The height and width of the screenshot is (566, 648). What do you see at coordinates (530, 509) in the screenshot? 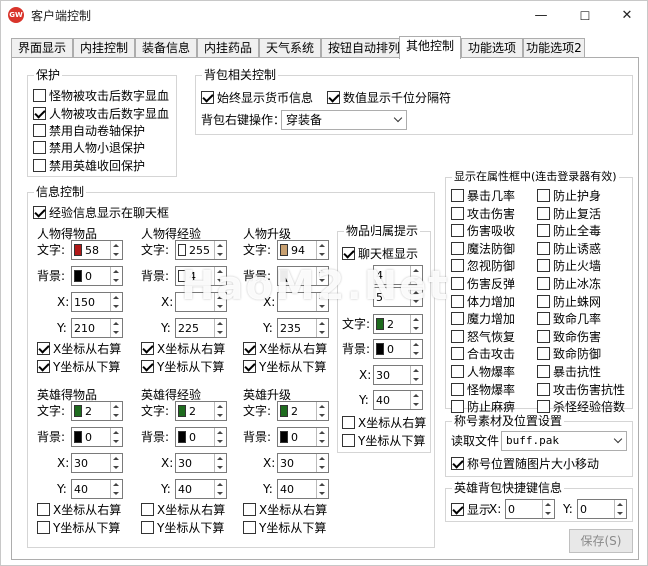
I see `hero-bag-x-field: 0` at bounding box center [530, 509].